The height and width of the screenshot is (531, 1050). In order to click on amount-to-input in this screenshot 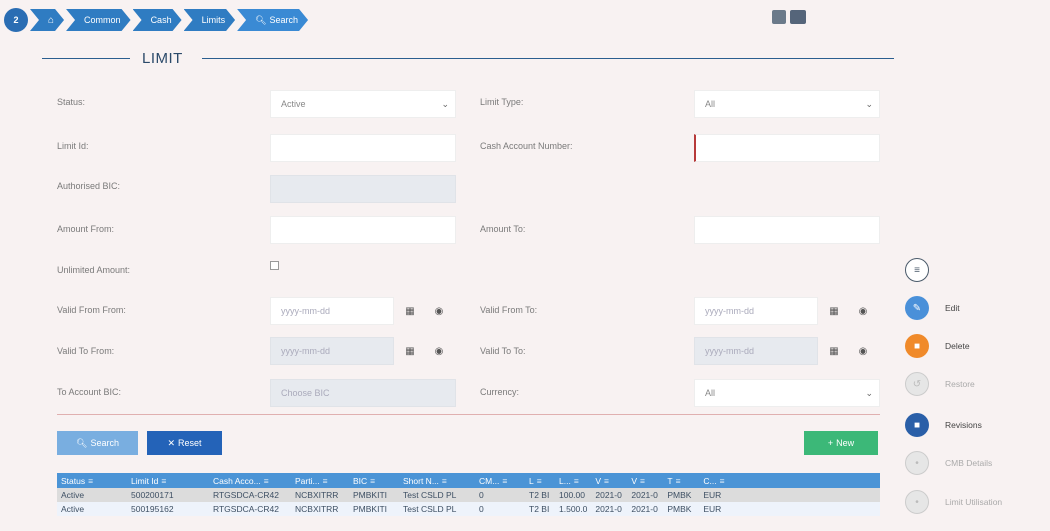, I will do `click(787, 230)`.